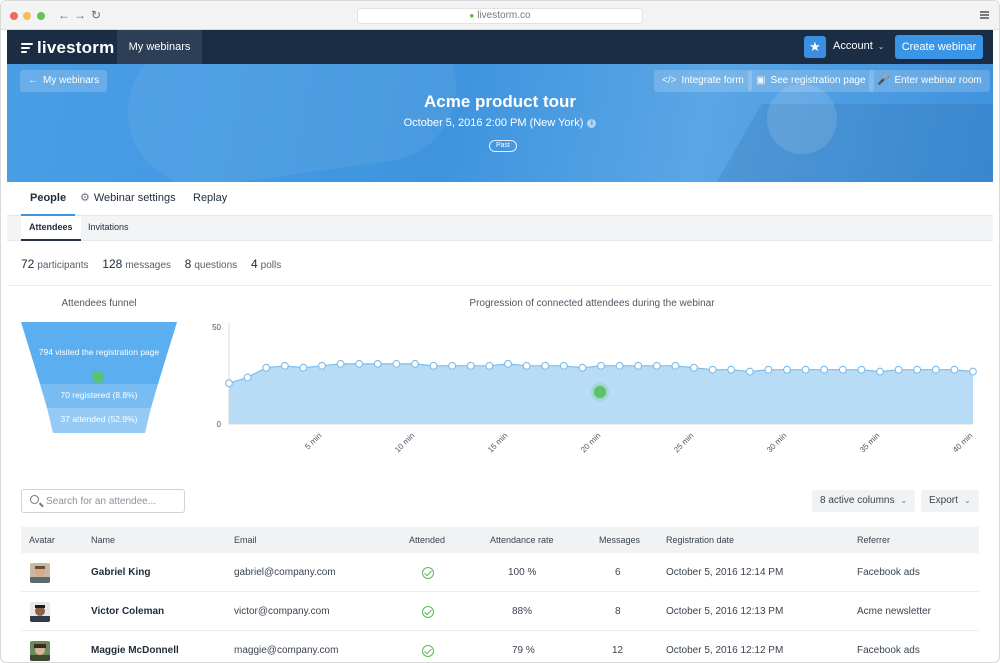  Describe the element at coordinates (120, 573) in the screenshot. I see `attendee-name: Gabriel King` at that location.